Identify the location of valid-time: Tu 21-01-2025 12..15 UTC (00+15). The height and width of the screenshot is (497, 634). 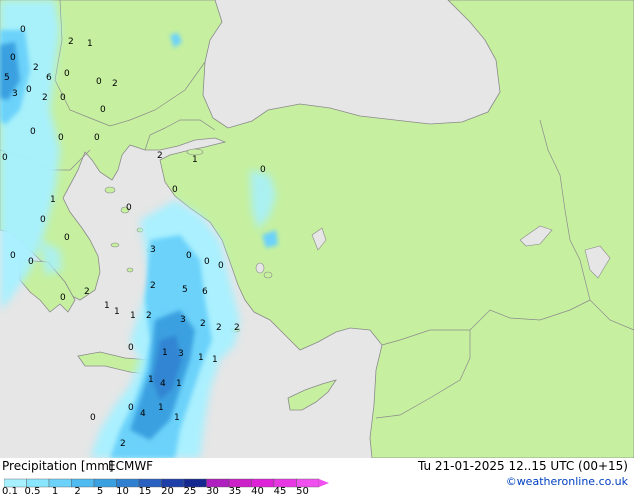
(522, 466).